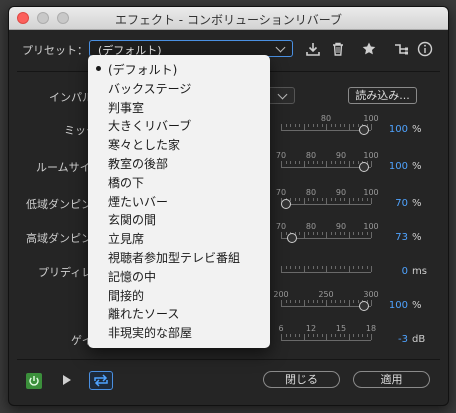 This screenshot has height=413, width=456. What do you see at coordinates (63, 167) in the screenshot?
I see `param-label: ルームサイ` at bounding box center [63, 167].